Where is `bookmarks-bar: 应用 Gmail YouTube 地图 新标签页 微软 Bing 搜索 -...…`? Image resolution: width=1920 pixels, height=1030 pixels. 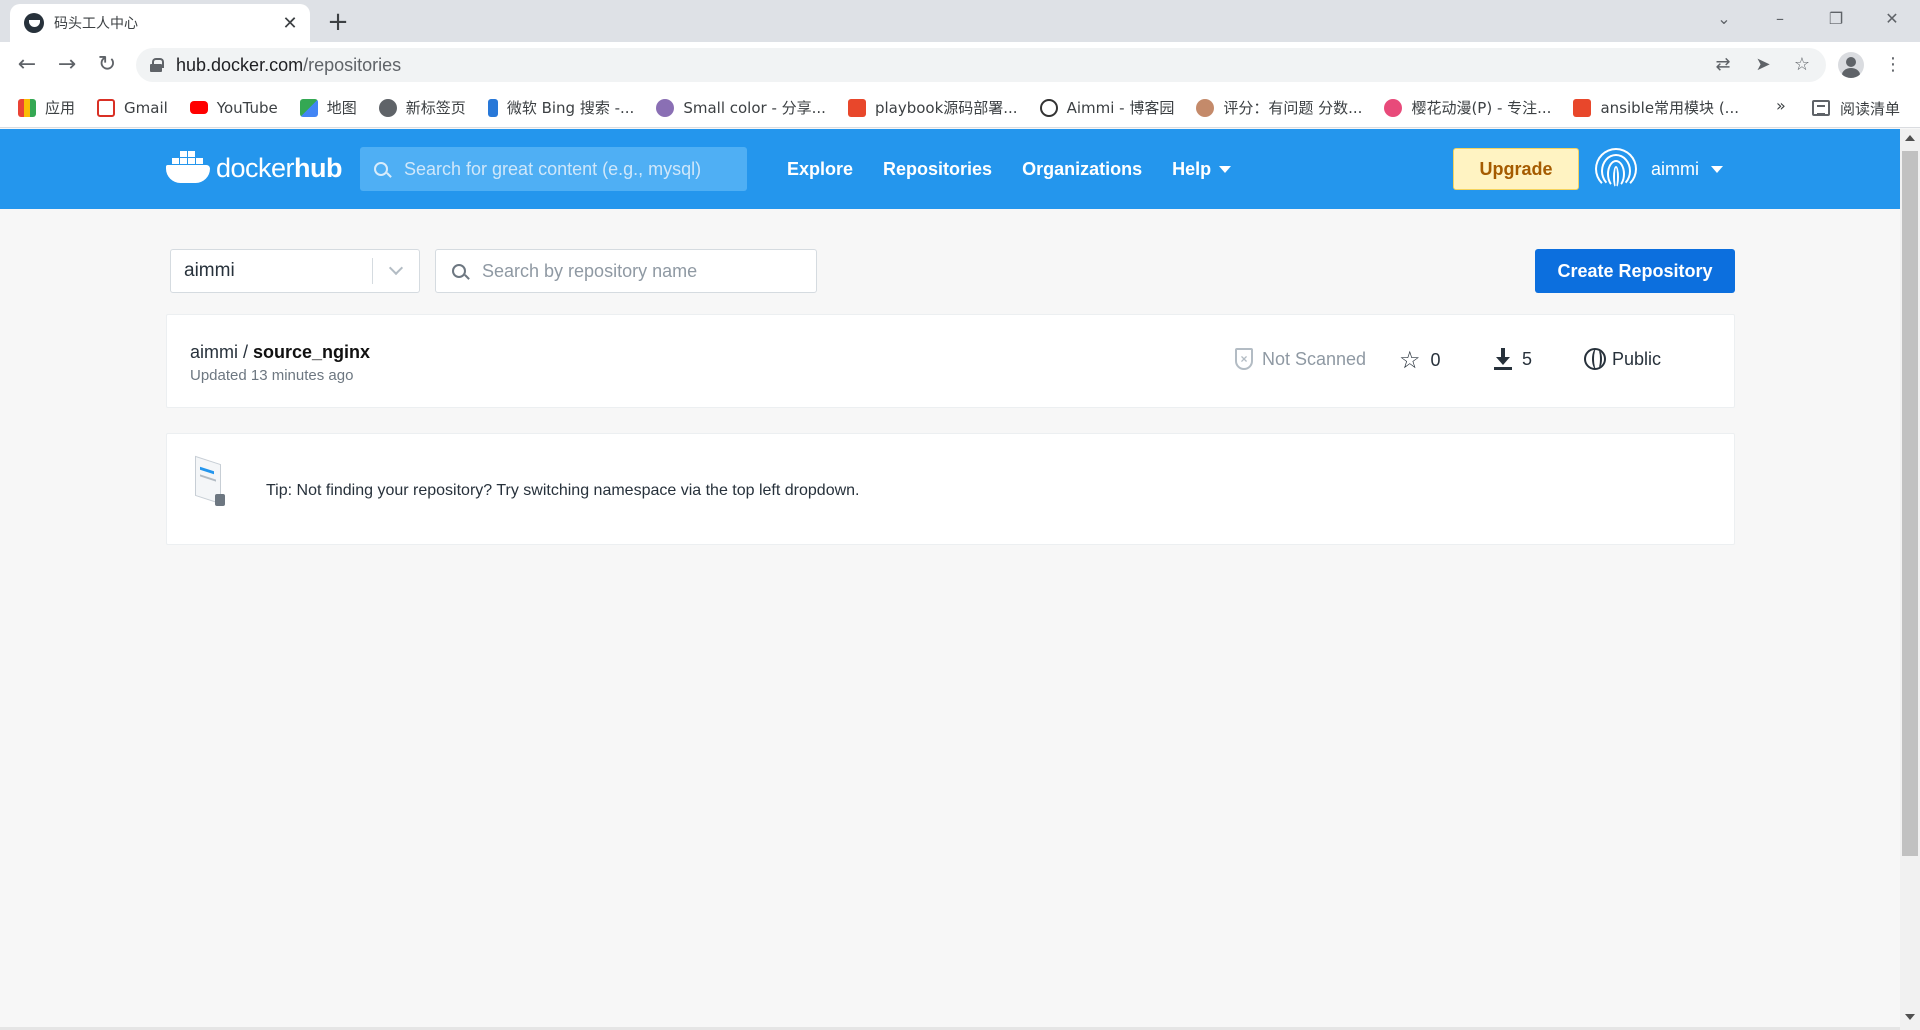
bookmarks-bar: 应用 Gmail YouTube 地图 新标签页 微软 Bing 搜索 -...… is located at coordinates (960, 108).